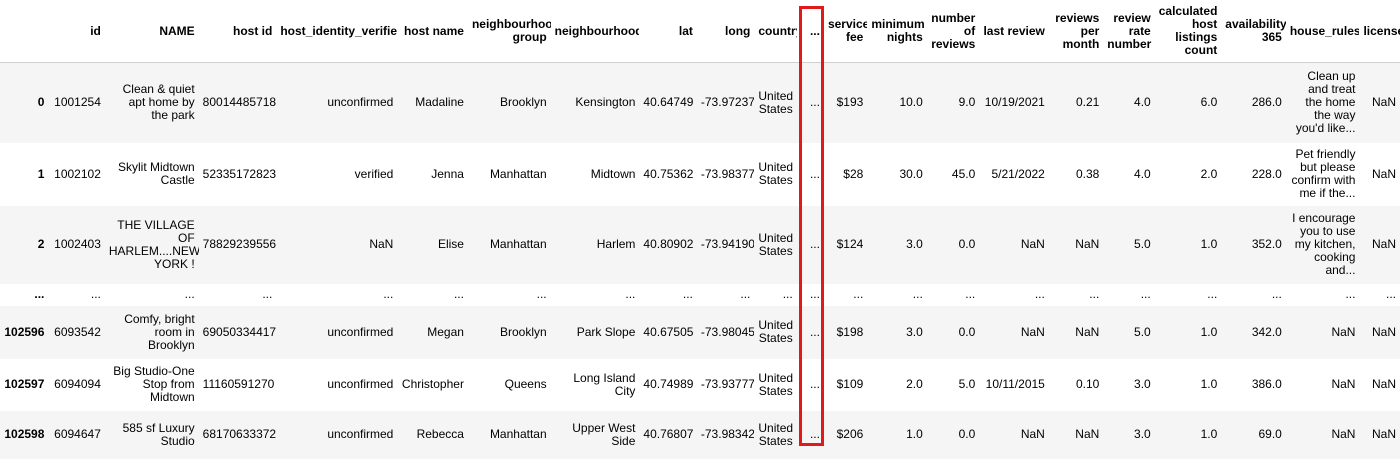 This screenshot has width=1400, height=459. What do you see at coordinates (24, 244) in the screenshot?
I see `row-index: 2` at bounding box center [24, 244].